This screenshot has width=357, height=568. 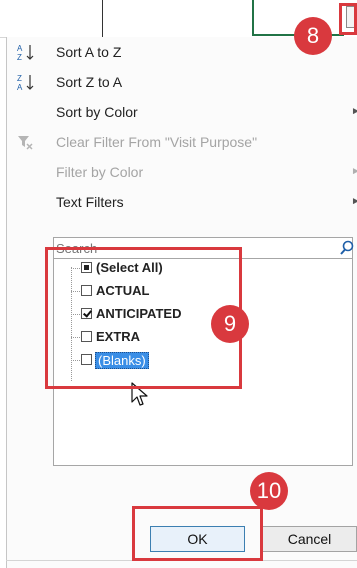 I want to click on annotation-badge-10: 10, so click(x=269, y=491).